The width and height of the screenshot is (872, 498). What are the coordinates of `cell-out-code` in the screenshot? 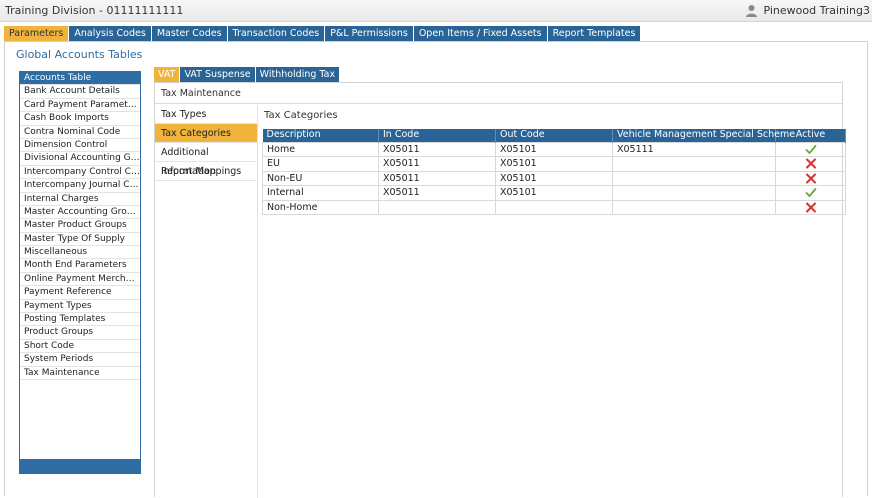 It's located at (554, 207).